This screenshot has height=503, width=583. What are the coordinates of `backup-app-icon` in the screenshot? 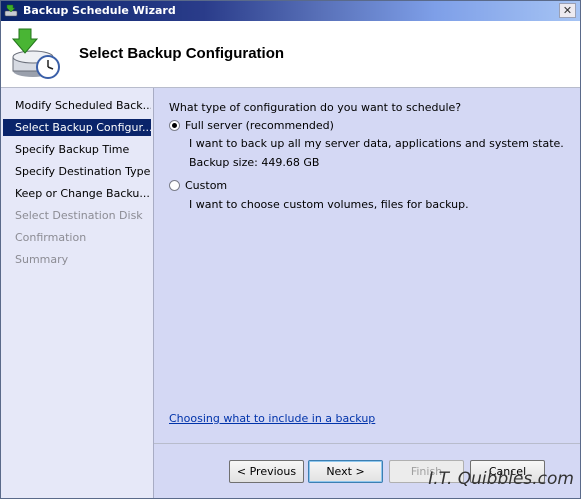 It's located at (11, 11).